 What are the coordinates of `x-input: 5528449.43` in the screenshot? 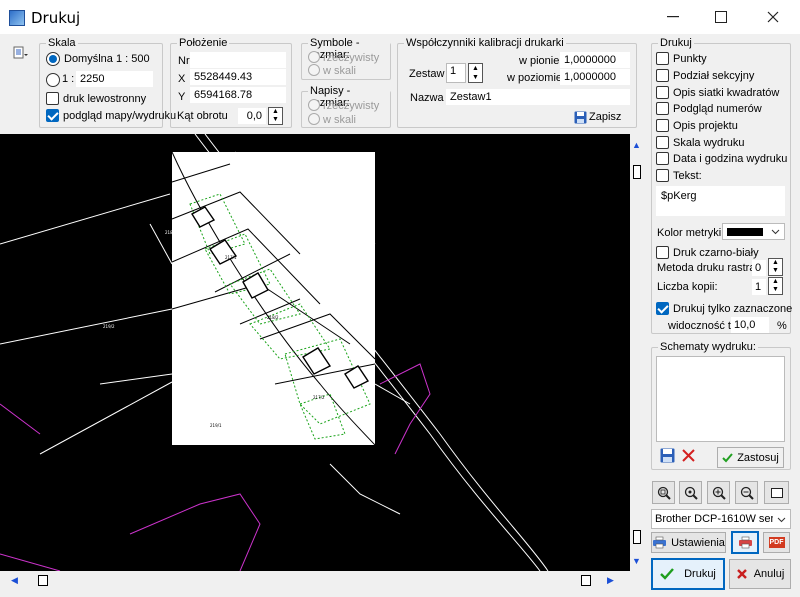 It's located at (238, 77).